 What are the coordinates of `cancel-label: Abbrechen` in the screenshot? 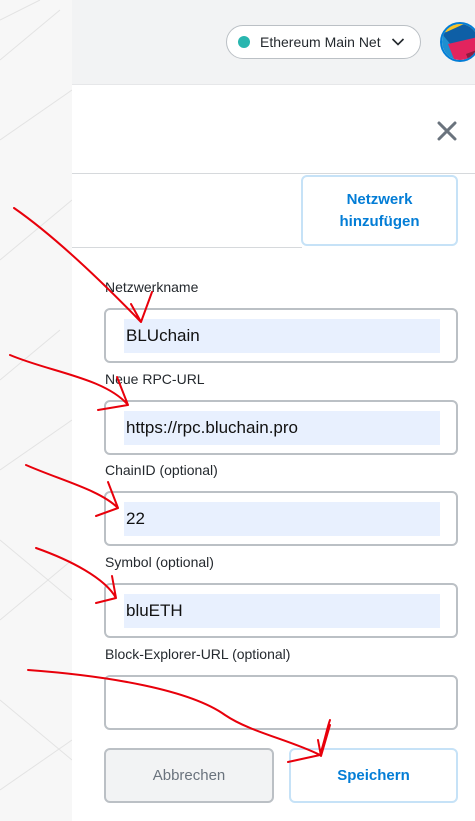 It's located at (189, 775).